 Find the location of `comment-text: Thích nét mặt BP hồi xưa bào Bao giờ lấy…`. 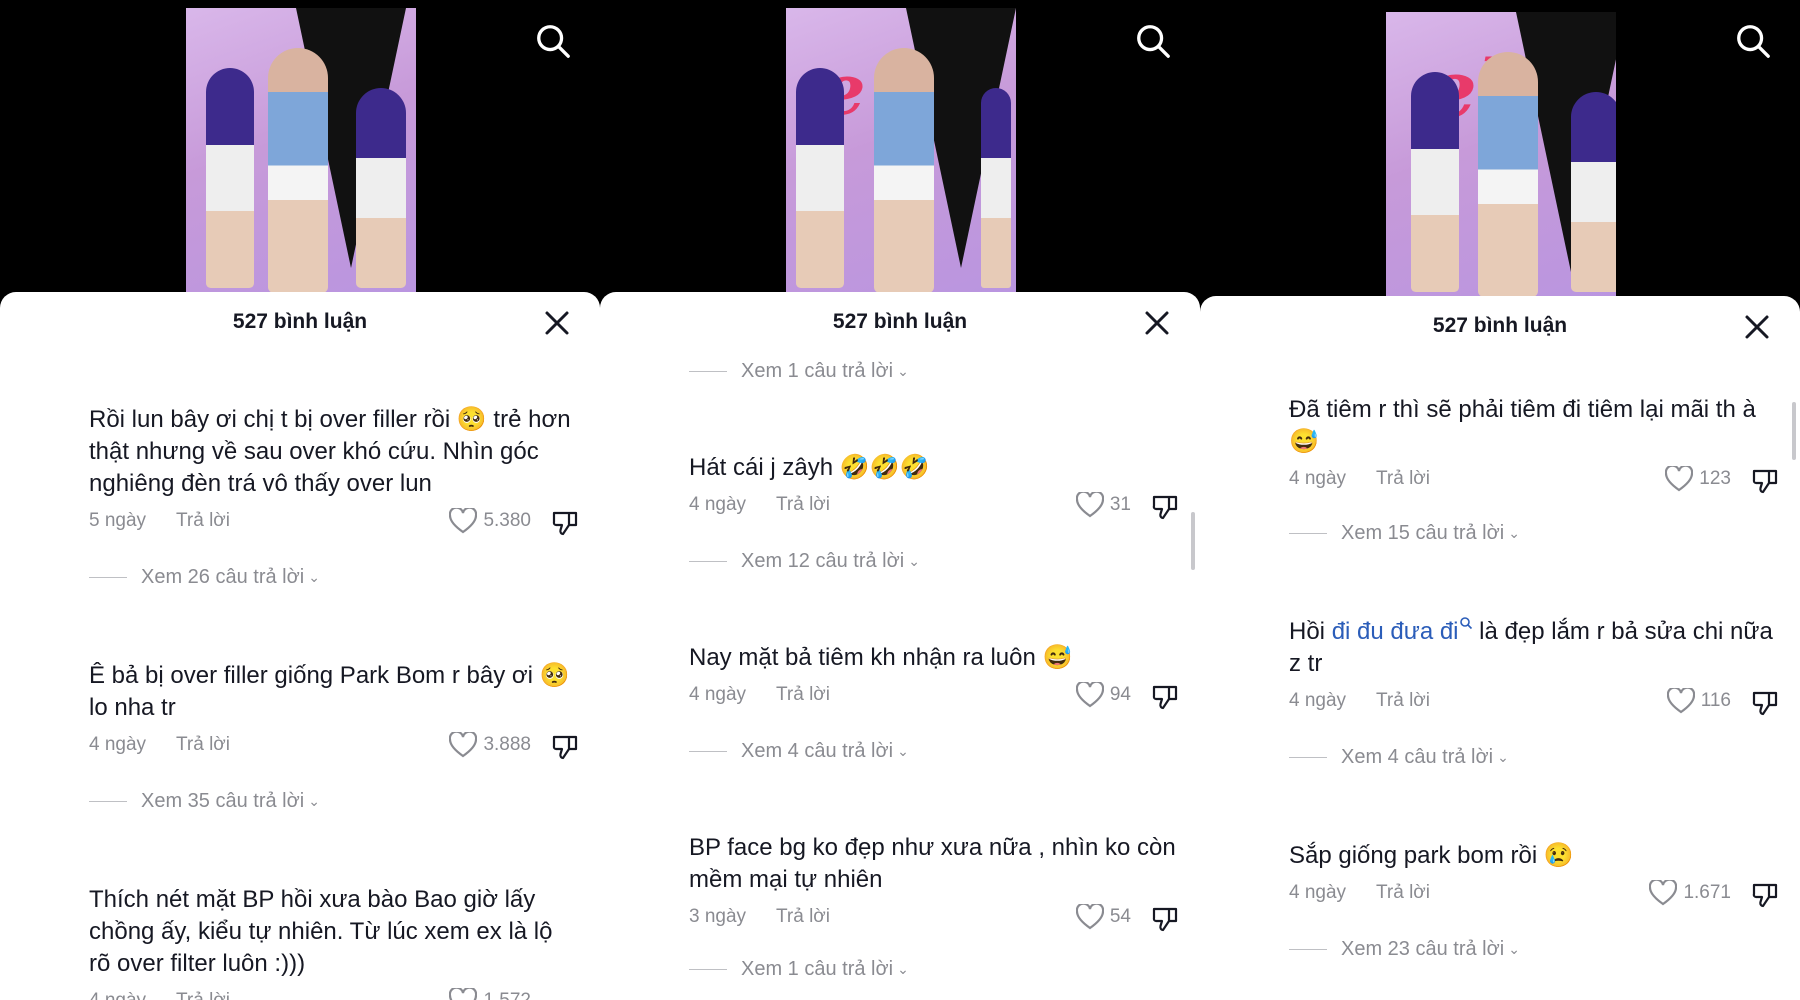

comment-text: Thích nét mặt BP hồi xưa bào Bao giờ lấy… is located at coordinates (321, 931).